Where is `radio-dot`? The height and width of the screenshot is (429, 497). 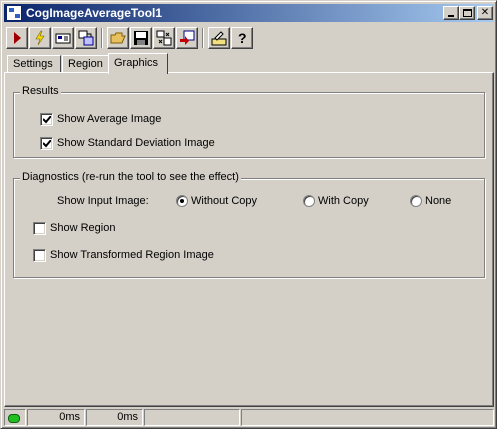
radio-dot is located at coordinates (182, 201).